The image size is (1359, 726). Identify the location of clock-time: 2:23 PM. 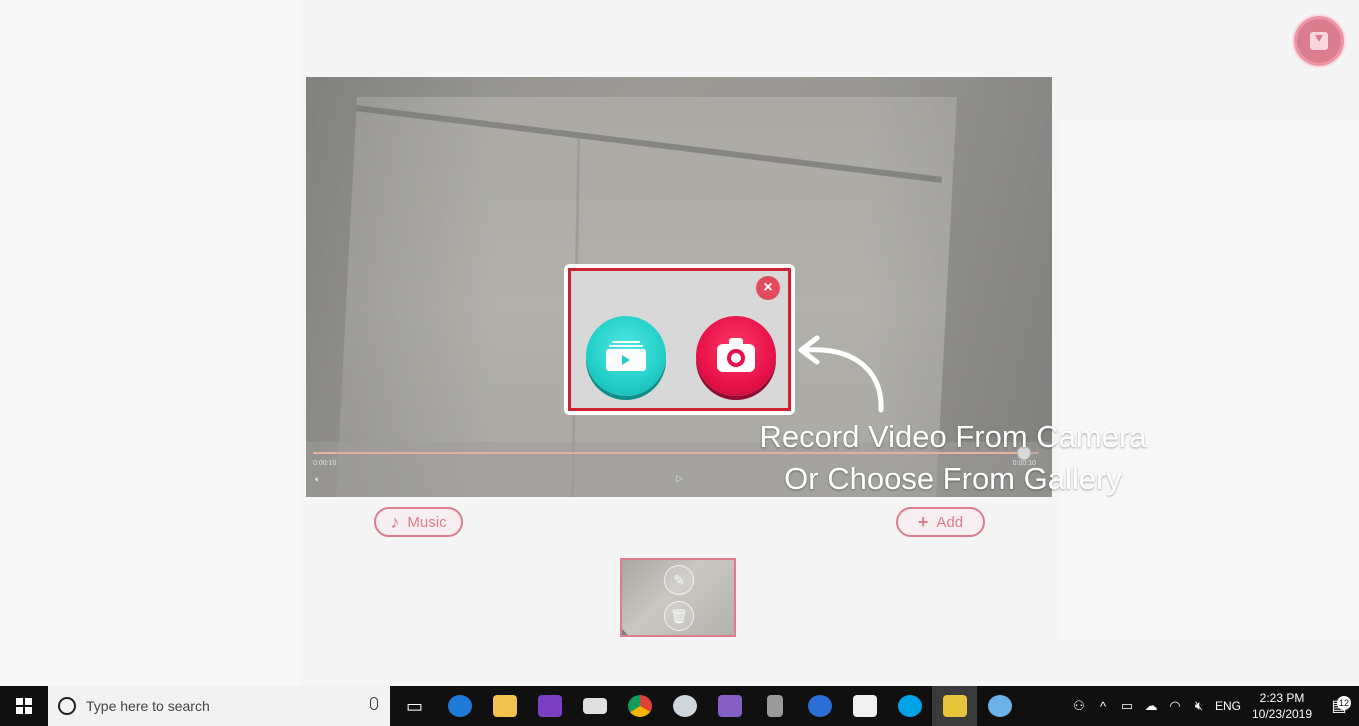
(1282, 698).